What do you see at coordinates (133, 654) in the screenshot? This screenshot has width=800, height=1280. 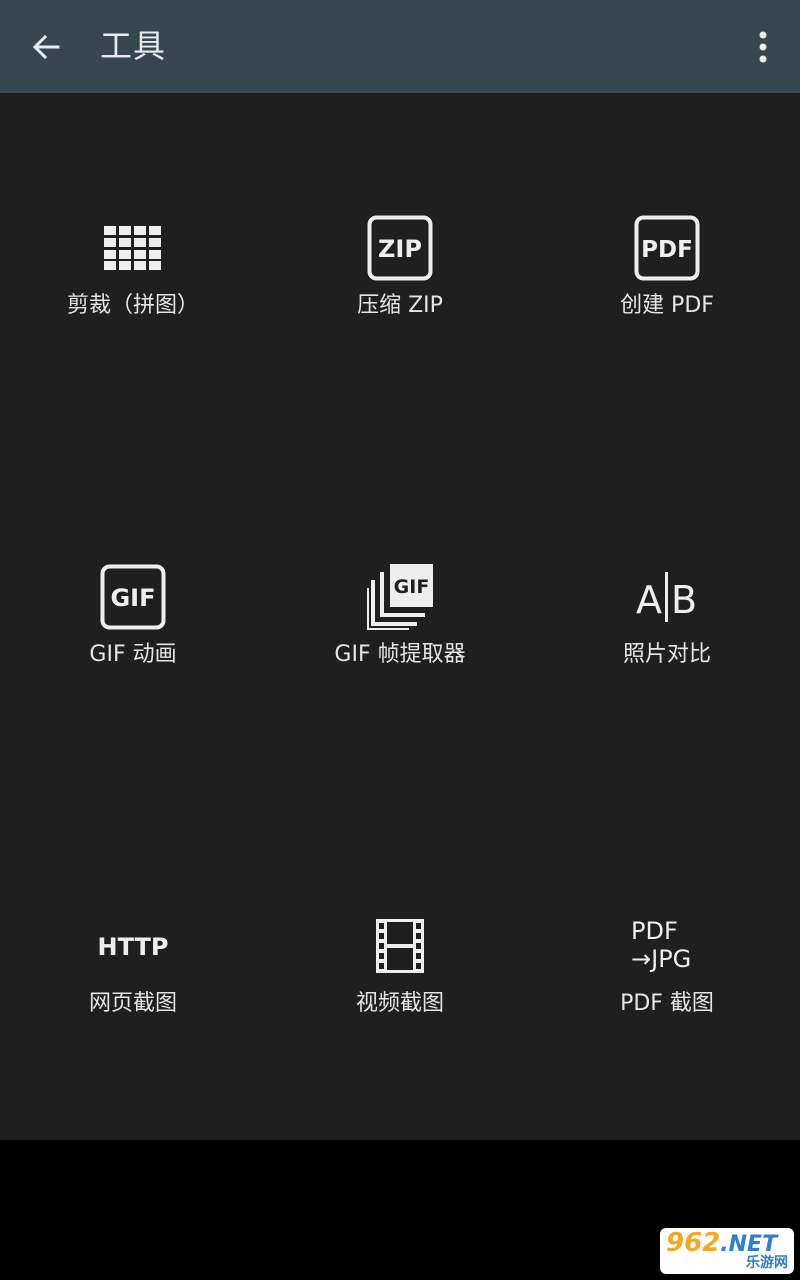 I see `tool-label: GIF 动画` at bounding box center [133, 654].